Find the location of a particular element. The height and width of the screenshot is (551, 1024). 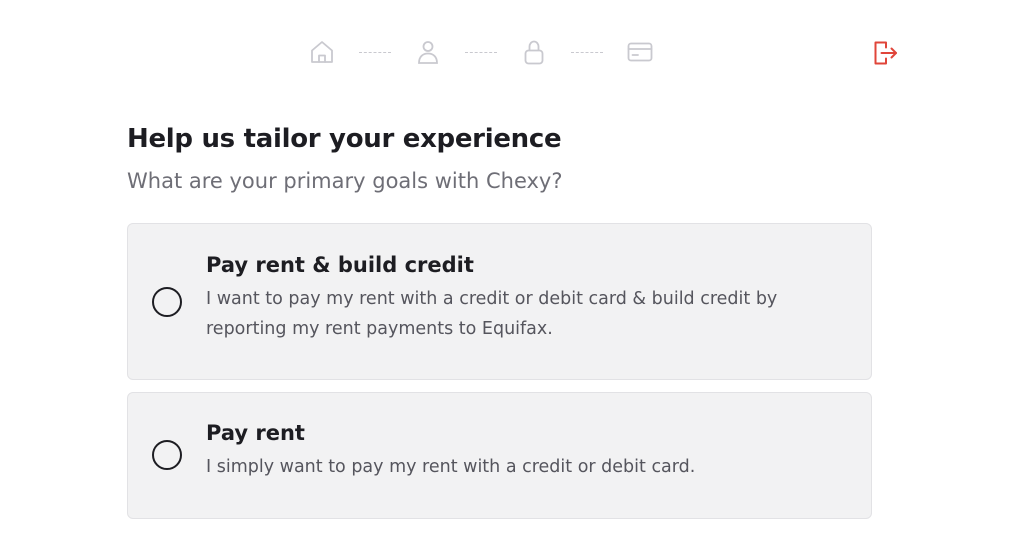

option-title: Pay rent & build credit is located at coordinates (340, 265).